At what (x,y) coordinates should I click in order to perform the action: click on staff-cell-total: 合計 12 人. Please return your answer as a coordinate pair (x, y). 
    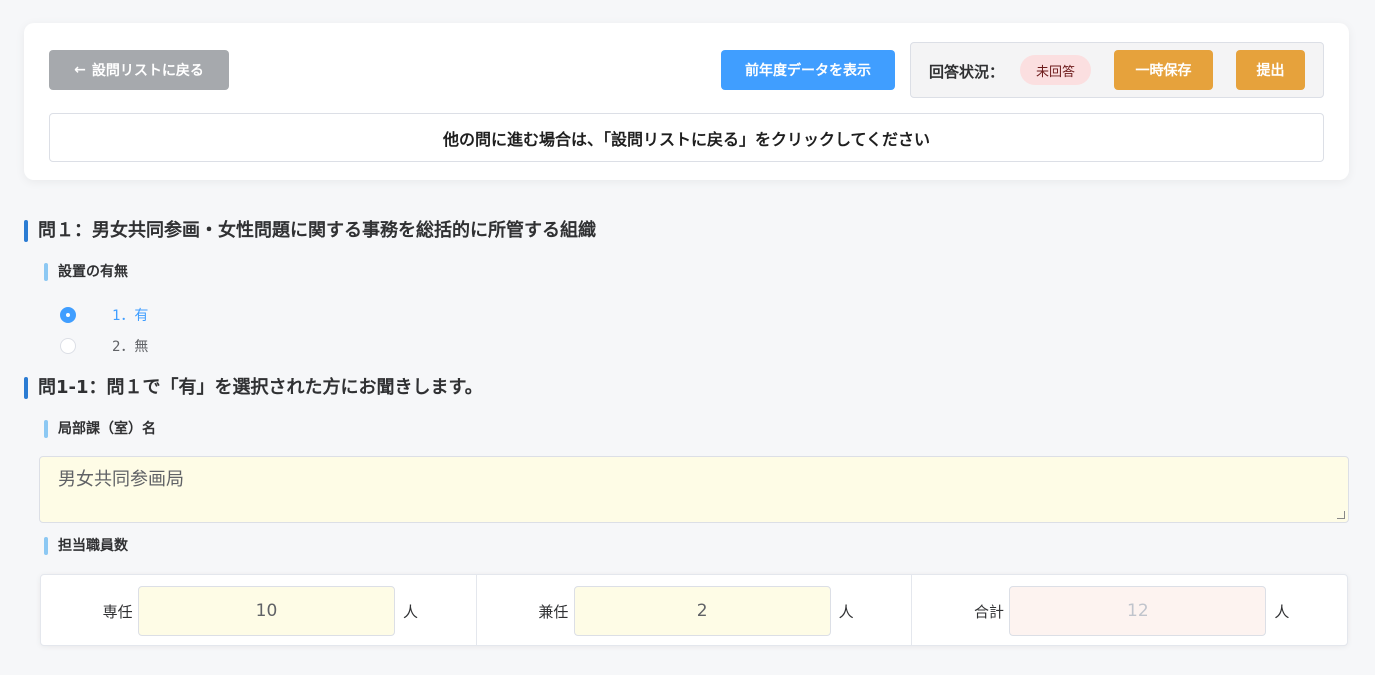
    Looking at the image, I should click on (1129, 610).